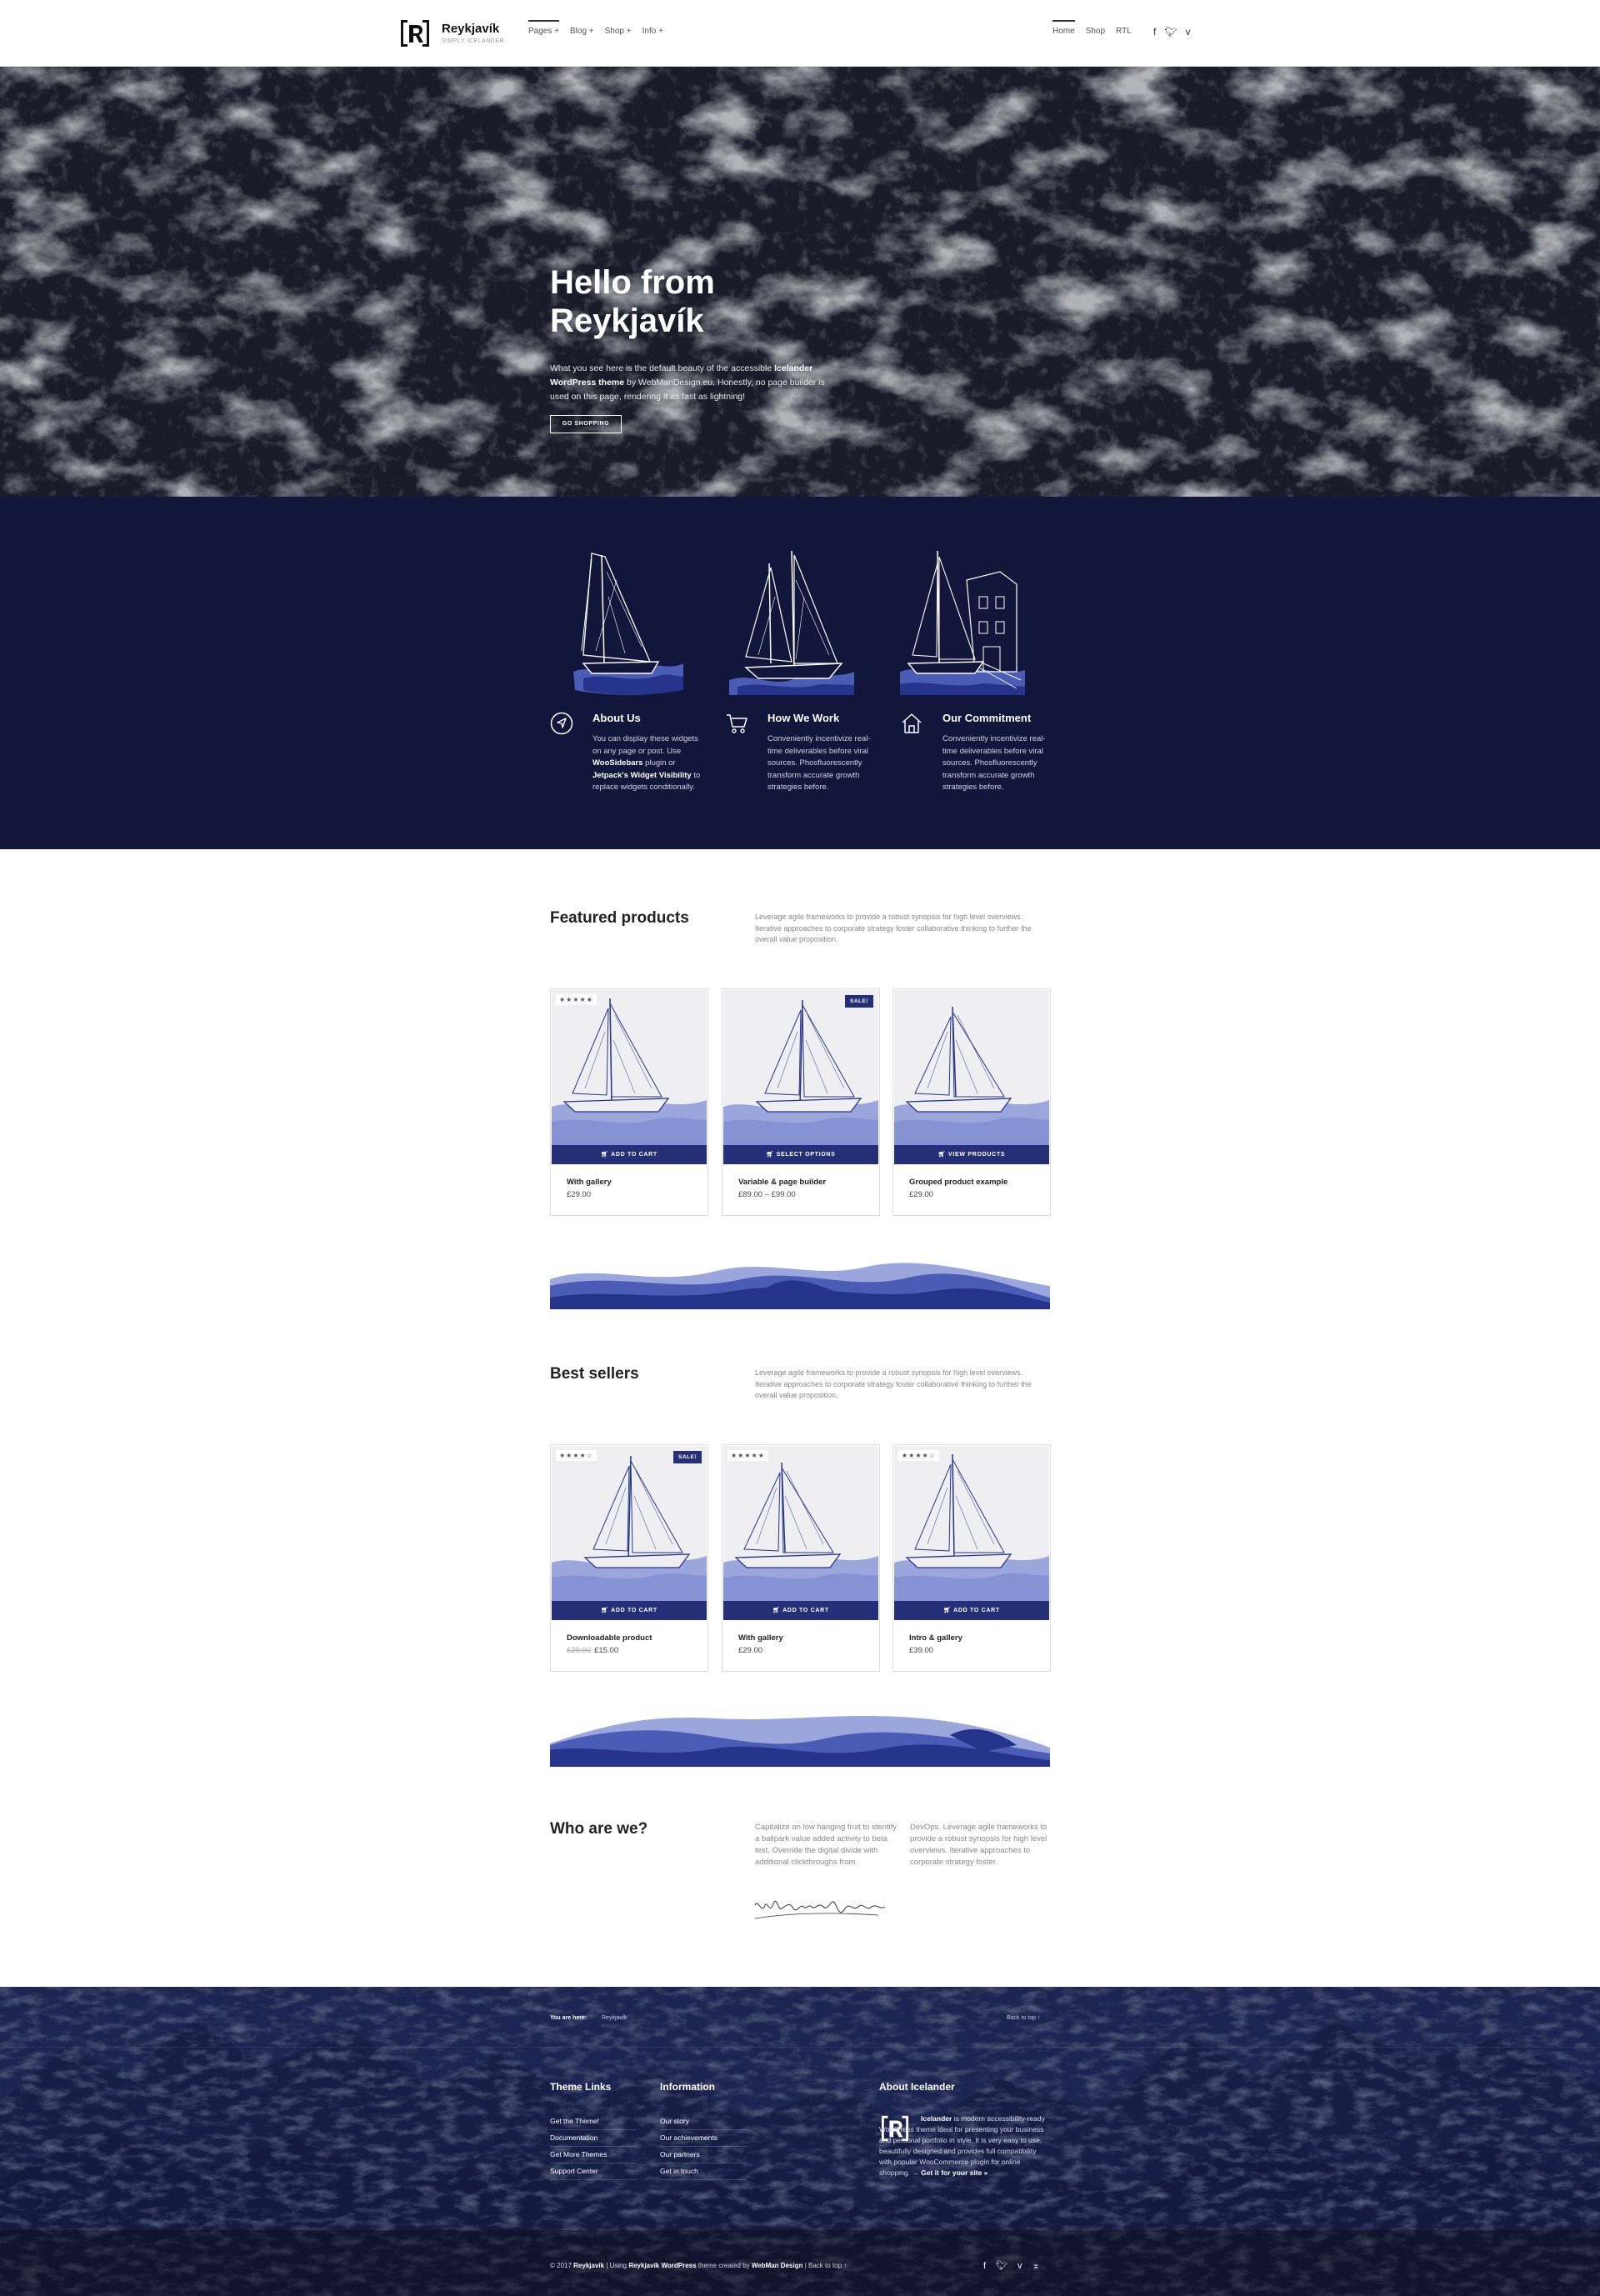 The height and width of the screenshot is (2296, 1600). Describe the element at coordinates (576, 1455) in the screenshot. I see `star-rating: ★★★★☆` at that location.